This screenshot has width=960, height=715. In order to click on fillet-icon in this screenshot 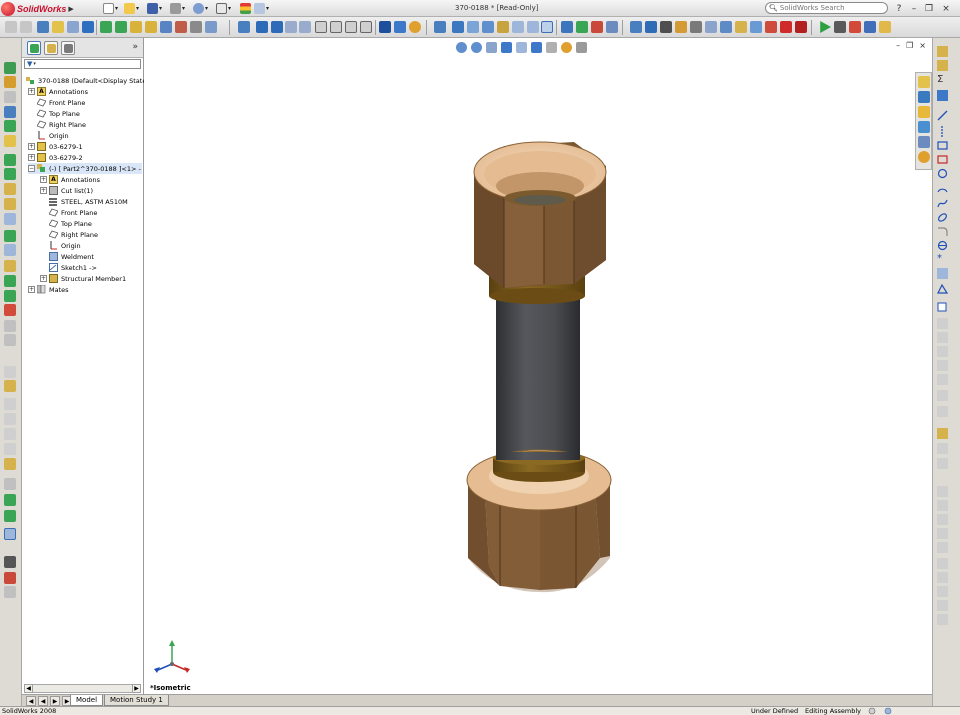, I will do `click(10, 126)`.